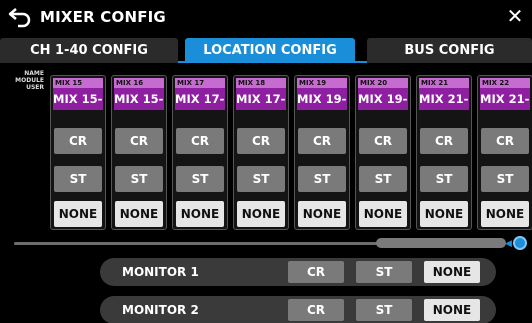 The width and height of the screenshot is (532, 323). What do you see at coordinates (89, 50) in the screenshot?
I see `tab-ch-config: CH 1-40 CONFIG` at bounding box center [89, 50].